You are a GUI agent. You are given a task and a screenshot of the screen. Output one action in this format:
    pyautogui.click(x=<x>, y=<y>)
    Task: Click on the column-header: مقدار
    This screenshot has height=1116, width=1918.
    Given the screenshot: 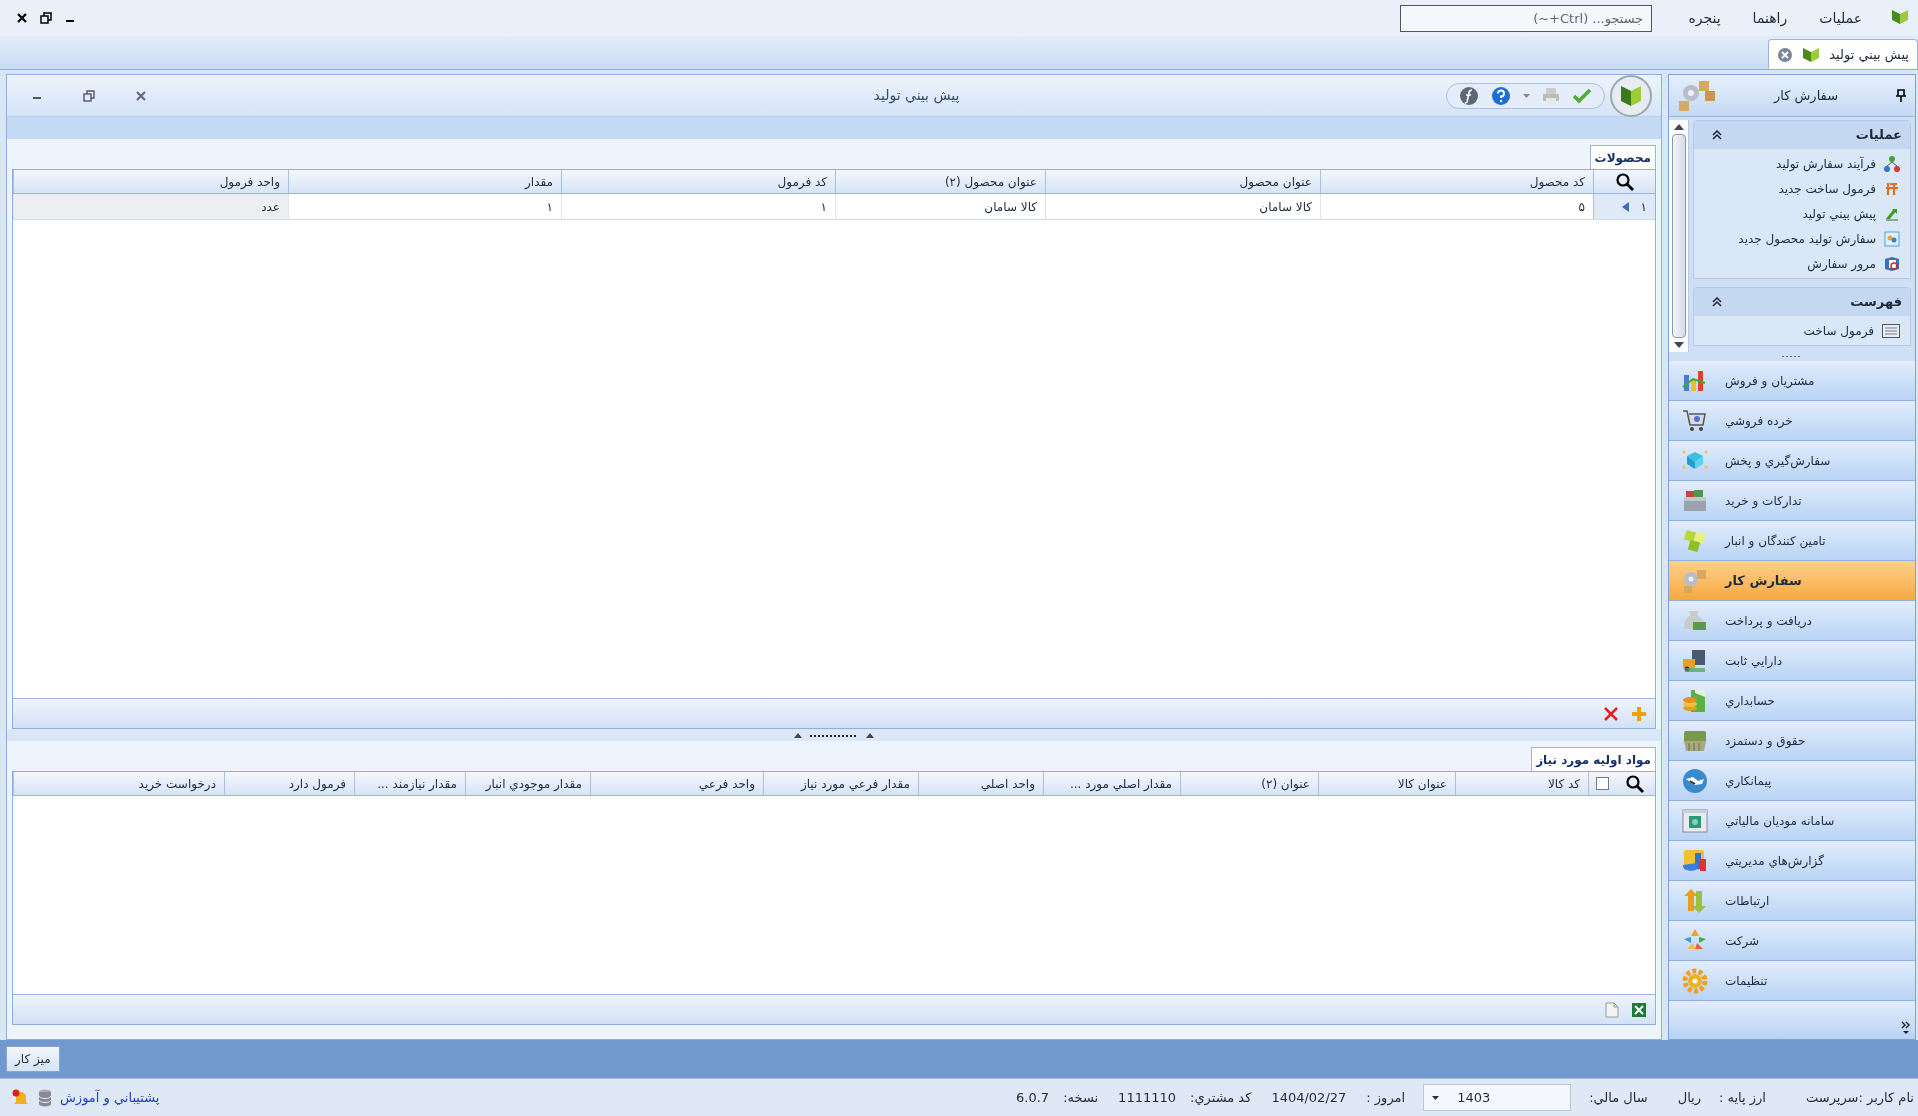 What is the action you would take?
    pyautogui.click(x=424, y=181)
    